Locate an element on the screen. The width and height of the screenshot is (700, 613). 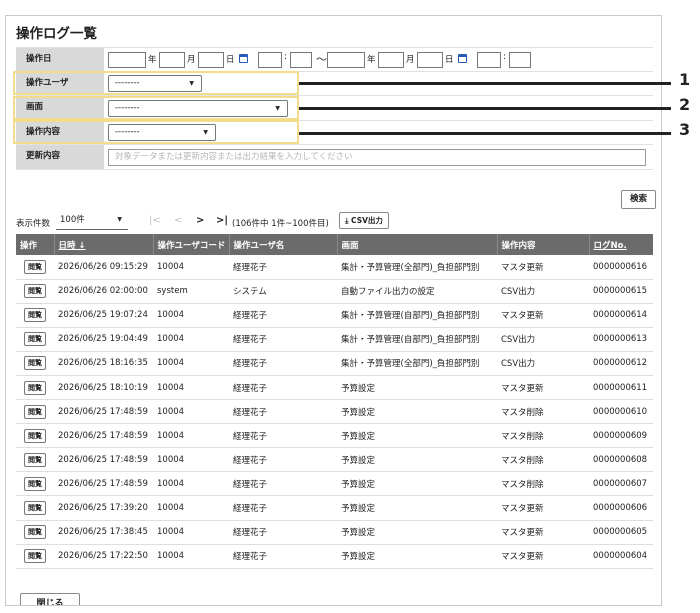
year-unit: 年 is located at coordinates (152, 60).